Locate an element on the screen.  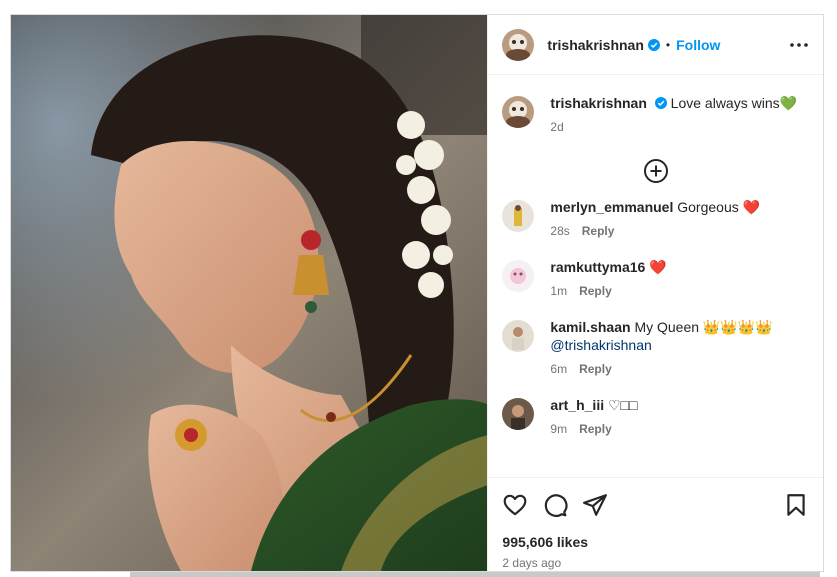
comment-text: Gorgeous ❤️ is located at coordinates (719, 207).